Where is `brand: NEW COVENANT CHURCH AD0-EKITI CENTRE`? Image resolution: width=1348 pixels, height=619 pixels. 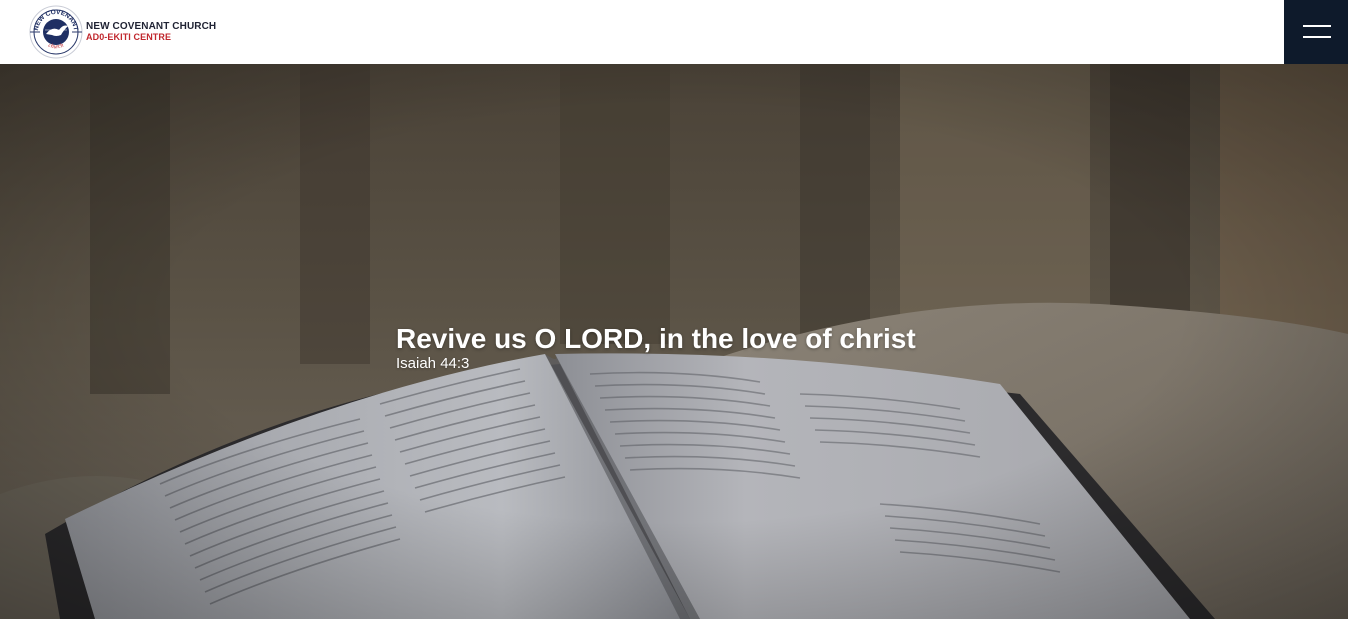 brand: NEW COVENANT CHURCH AD0-EKITI CENTRE is located at coordinates (151, 32).